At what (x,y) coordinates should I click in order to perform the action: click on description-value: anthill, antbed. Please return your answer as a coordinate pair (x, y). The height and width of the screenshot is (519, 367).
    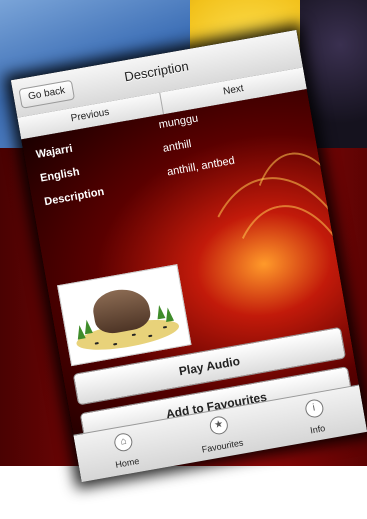
    Looking at the image, I should click on (201, 166).